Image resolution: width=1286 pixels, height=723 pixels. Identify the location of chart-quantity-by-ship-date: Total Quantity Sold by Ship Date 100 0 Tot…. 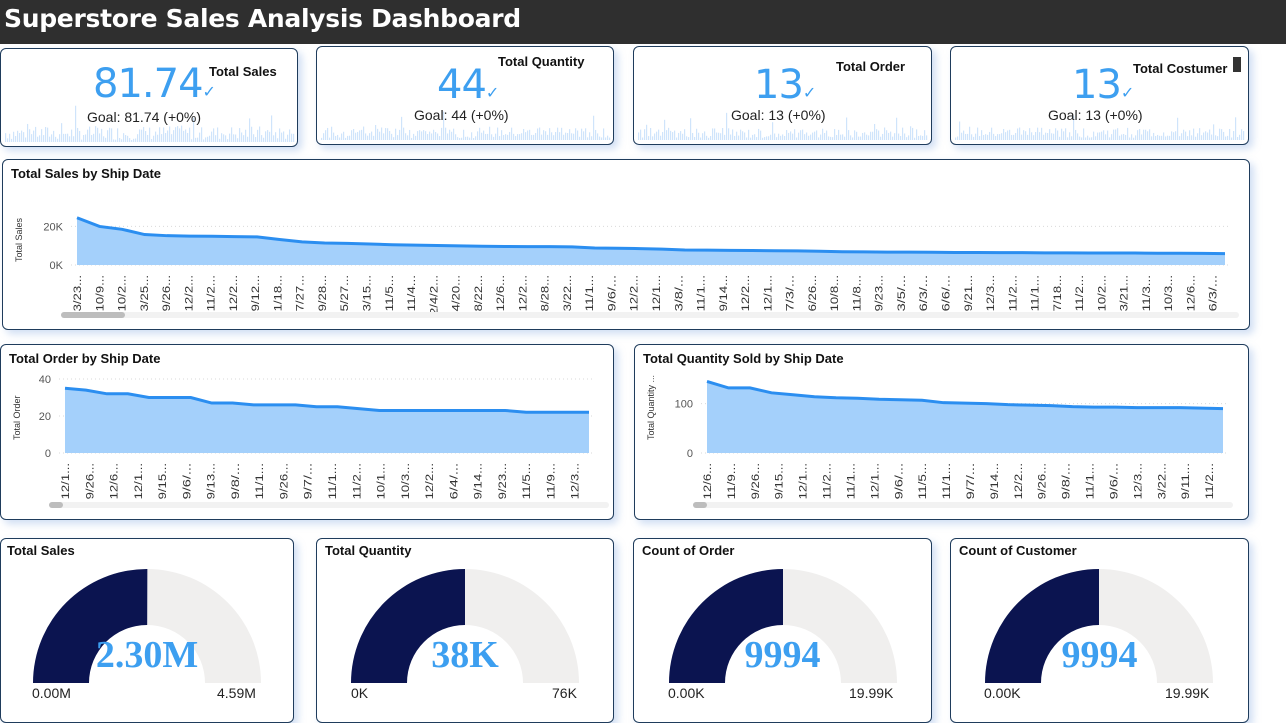
(941, 432).